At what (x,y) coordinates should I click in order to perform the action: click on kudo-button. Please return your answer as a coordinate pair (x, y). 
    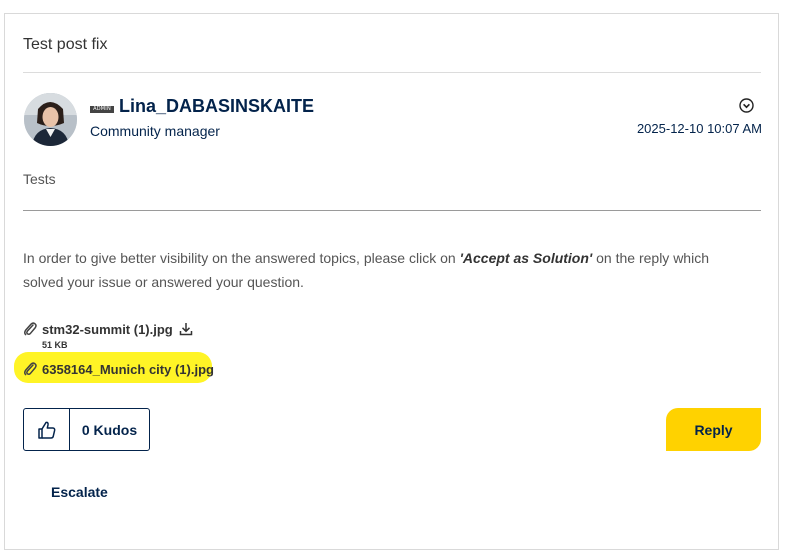
    Looking at the image, I should click on (47, 429).